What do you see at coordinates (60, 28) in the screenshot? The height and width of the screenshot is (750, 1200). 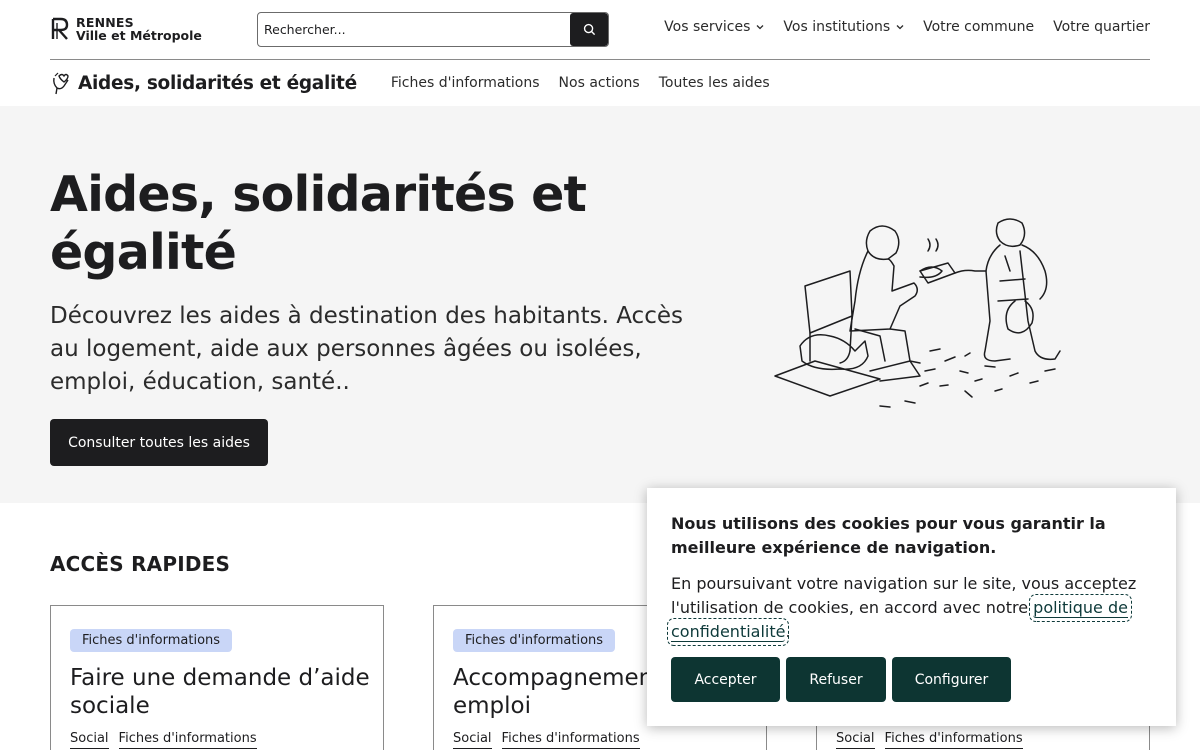 I see `rennes-logo-icon` at bounding box center [60, 28].